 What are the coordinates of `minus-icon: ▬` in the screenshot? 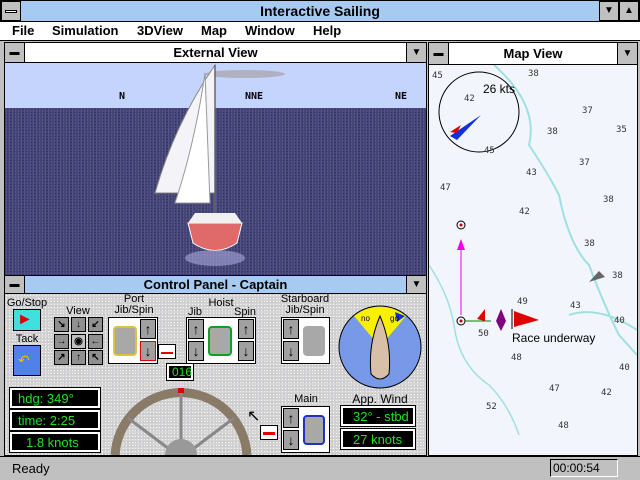 It's located at (14, 52).